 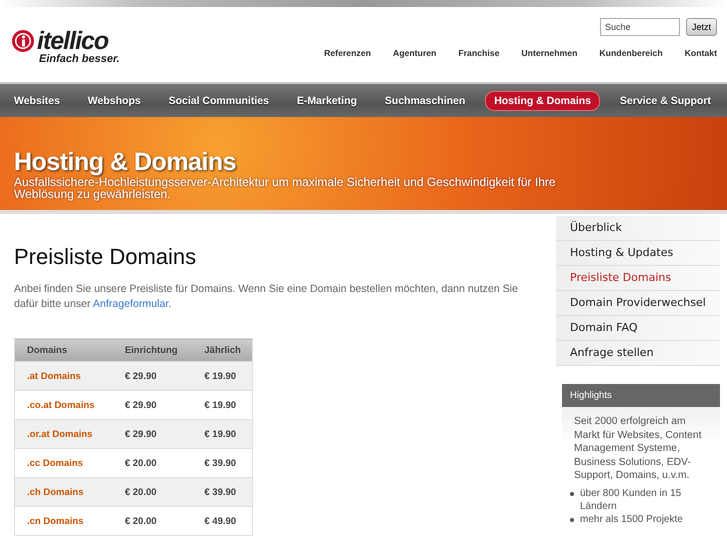 What do you see at coordinates (152, 350) in the screenshot?
I see `column-header: Einrichtung` at bounding box center [152, 350].